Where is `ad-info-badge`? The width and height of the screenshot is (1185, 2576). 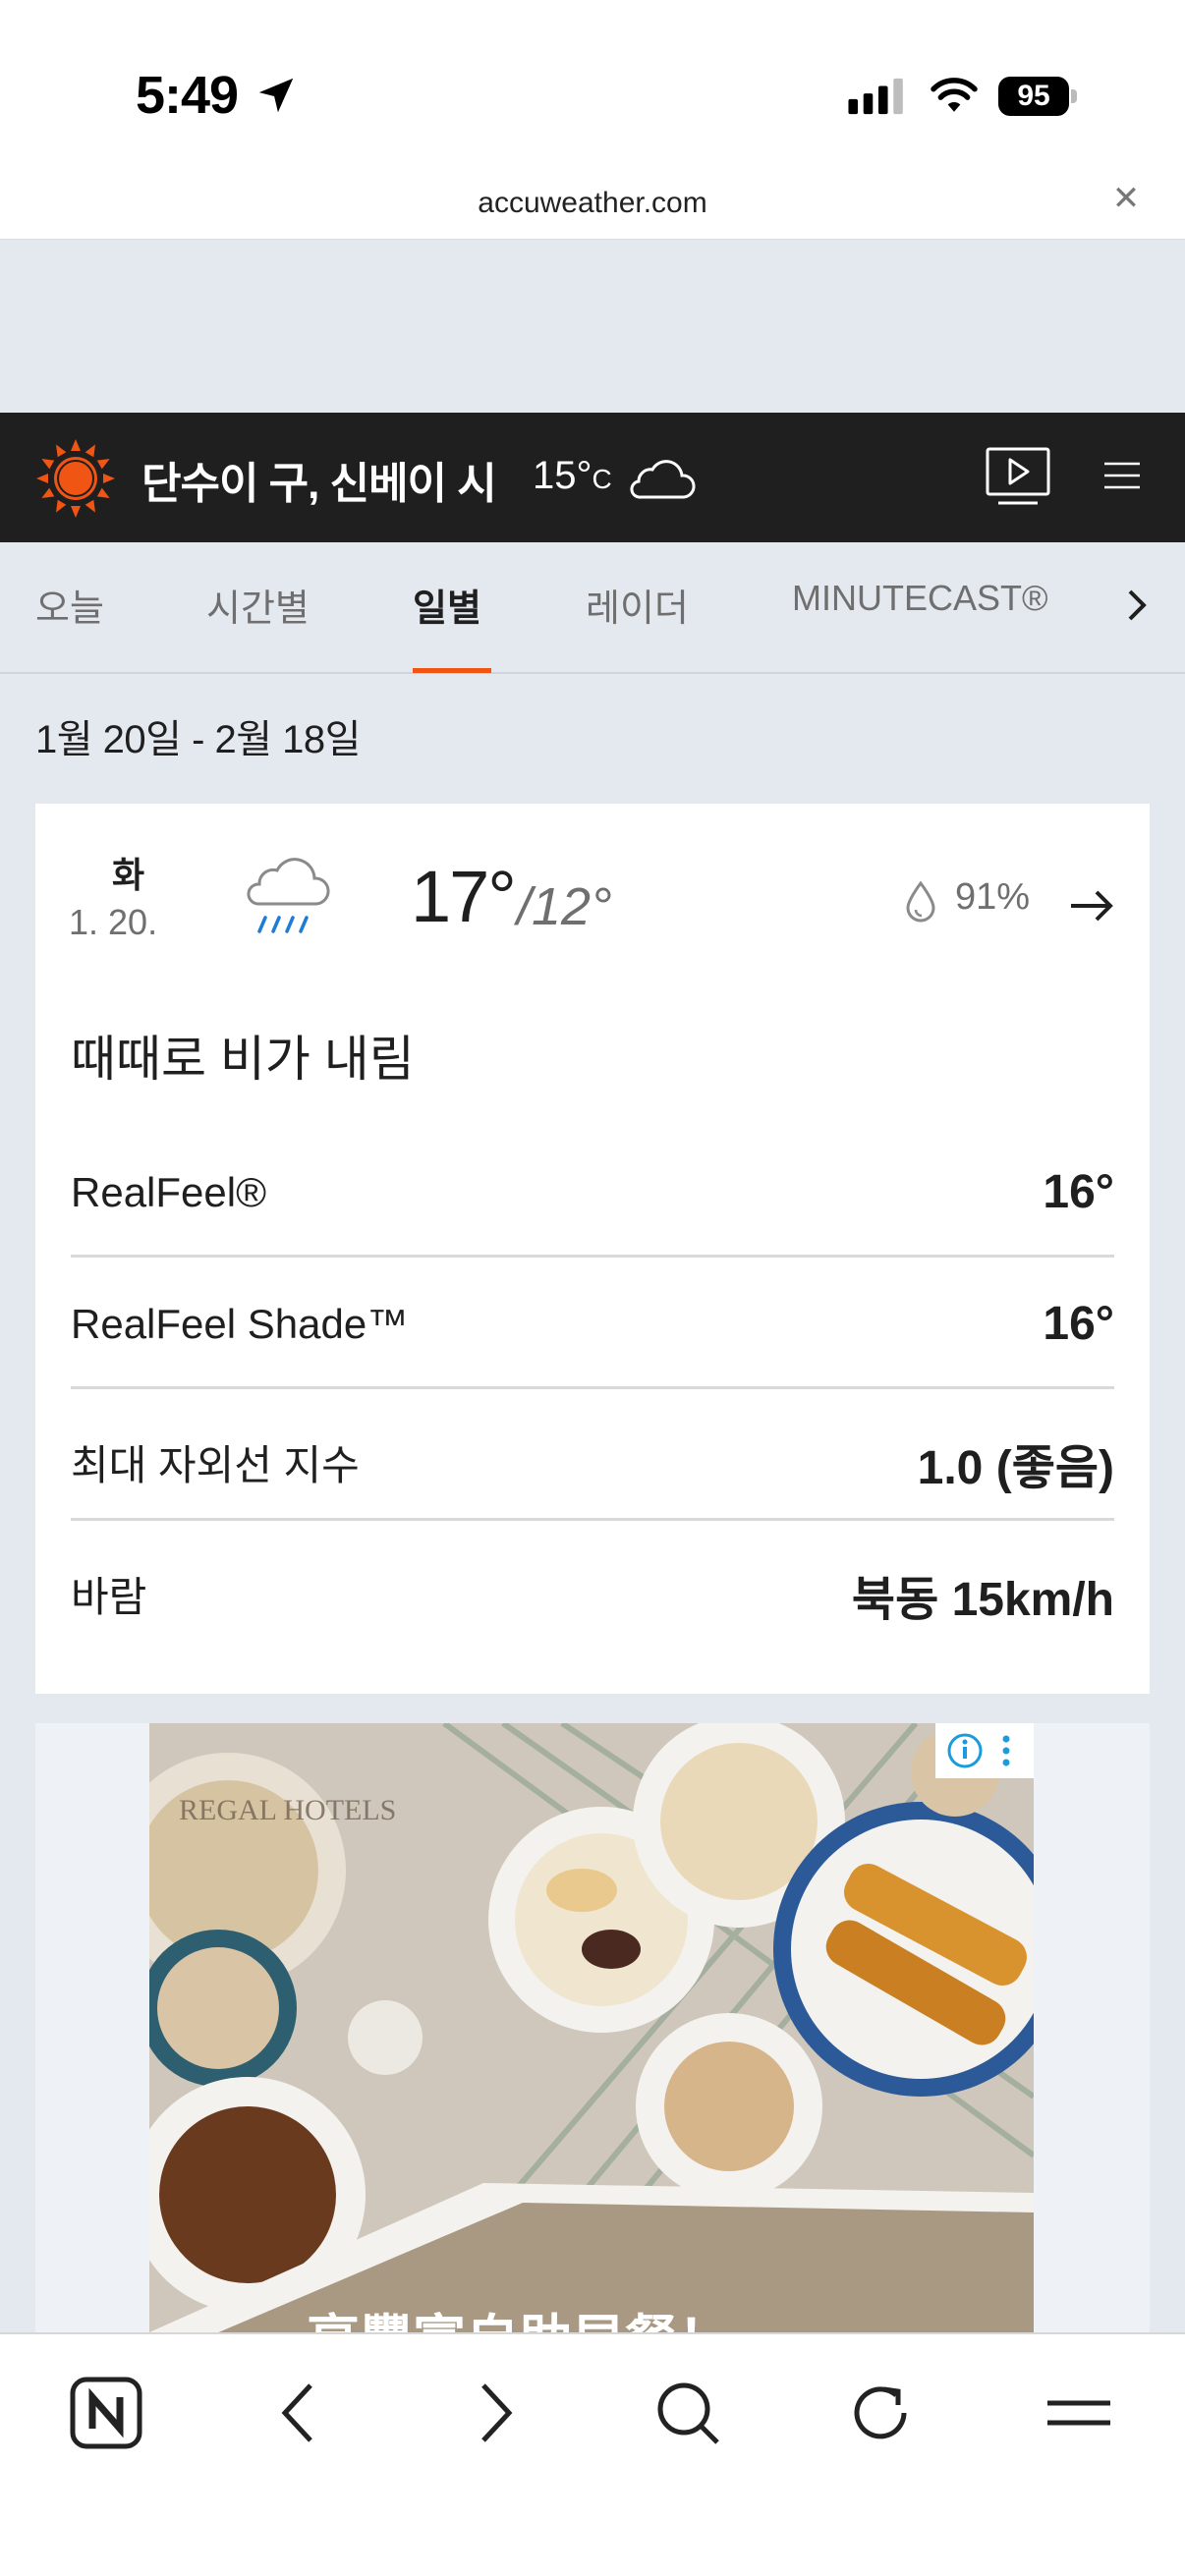
ad-info-badge is located at coordinates (985, 1750).